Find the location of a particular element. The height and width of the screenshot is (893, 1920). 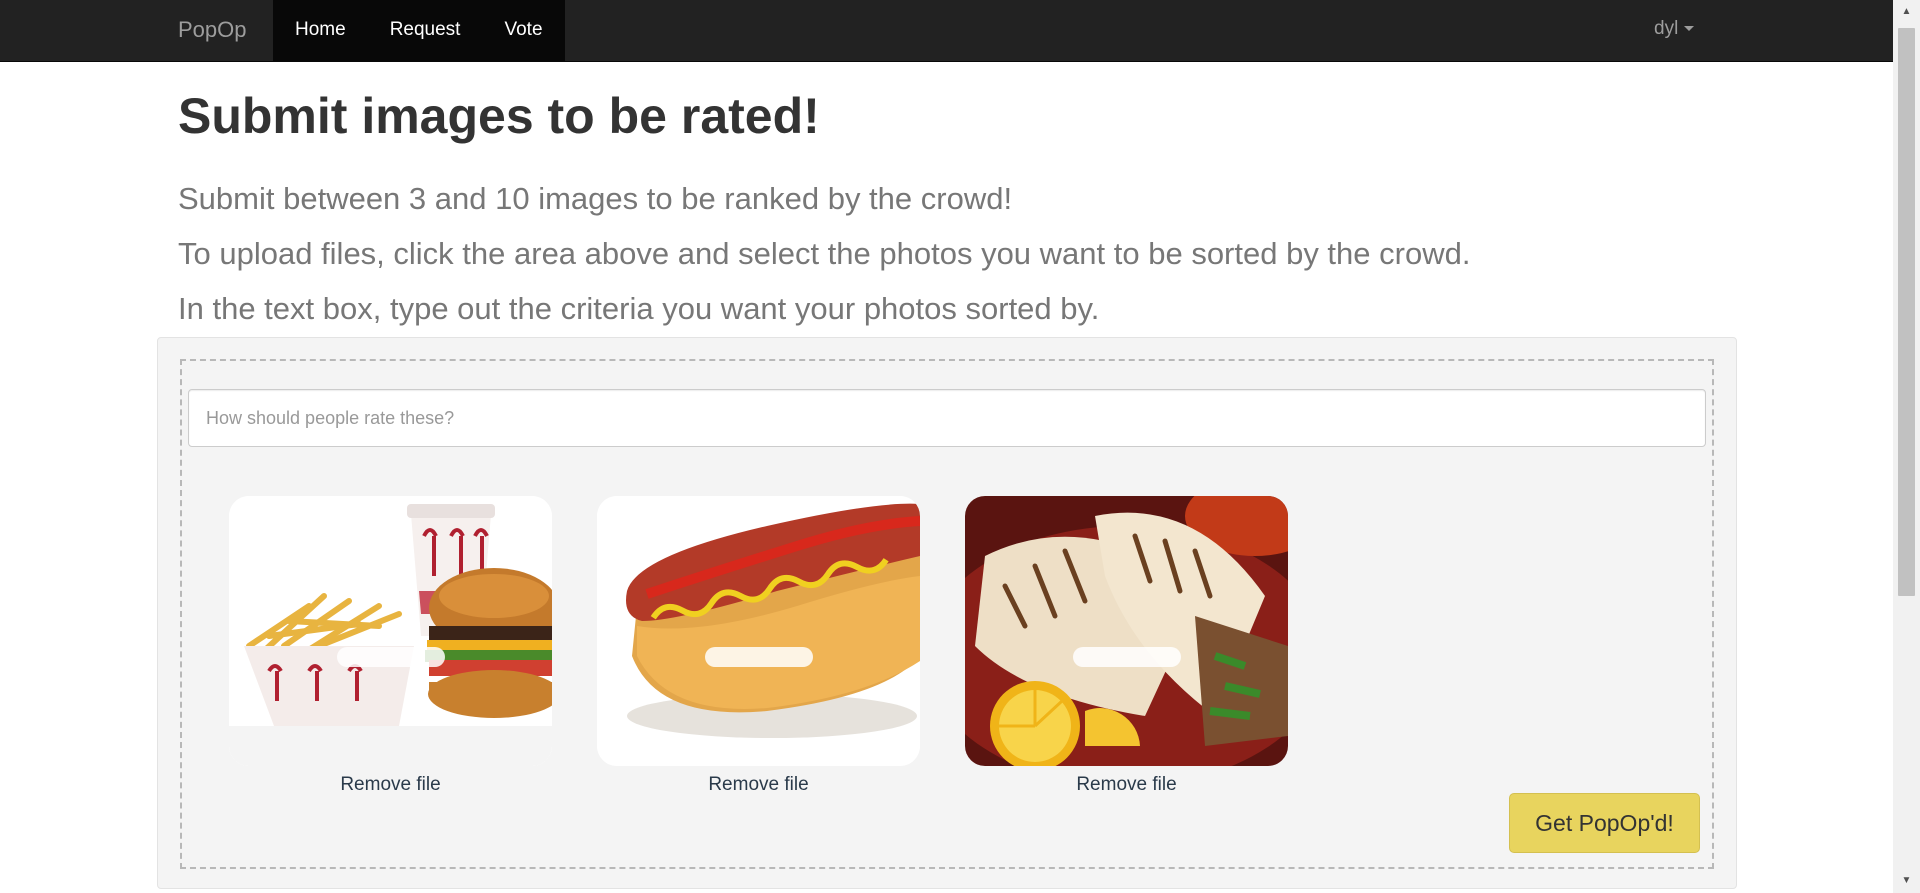

burger-fries-drink-image is located at coordinates (390, 631).